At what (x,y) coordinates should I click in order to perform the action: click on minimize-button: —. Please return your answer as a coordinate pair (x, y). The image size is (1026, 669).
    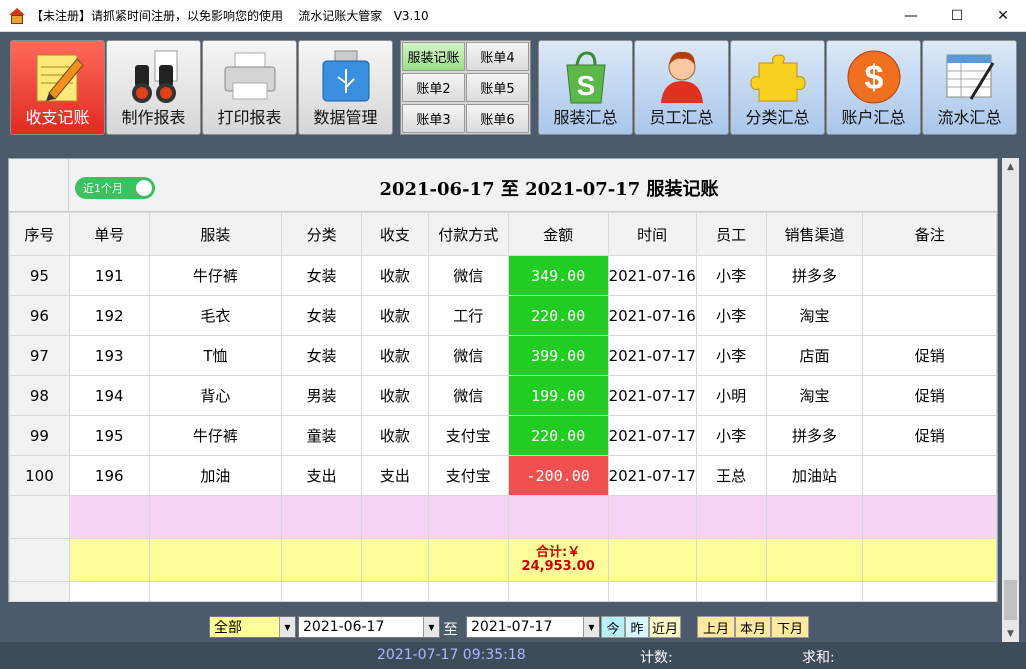
    Looking at the image, I should click on (911, 16).